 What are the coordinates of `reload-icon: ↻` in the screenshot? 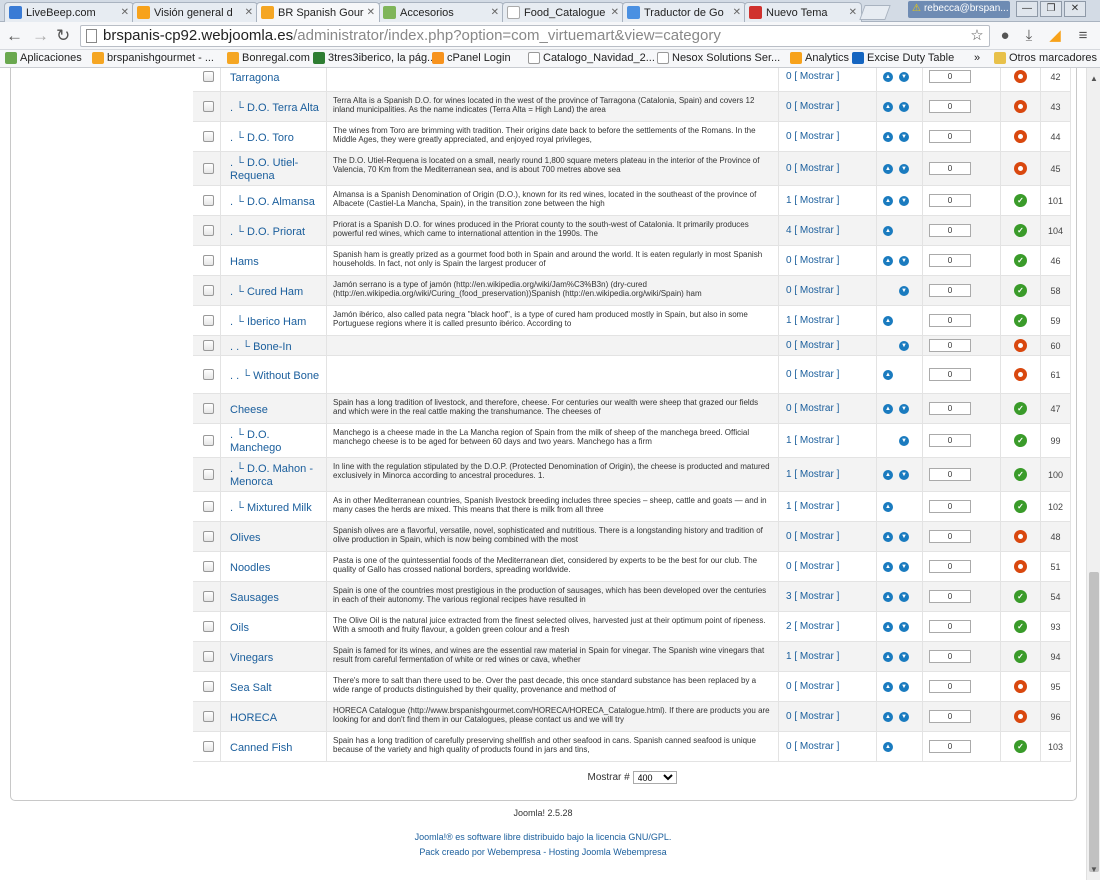 It's located at (63, 36).